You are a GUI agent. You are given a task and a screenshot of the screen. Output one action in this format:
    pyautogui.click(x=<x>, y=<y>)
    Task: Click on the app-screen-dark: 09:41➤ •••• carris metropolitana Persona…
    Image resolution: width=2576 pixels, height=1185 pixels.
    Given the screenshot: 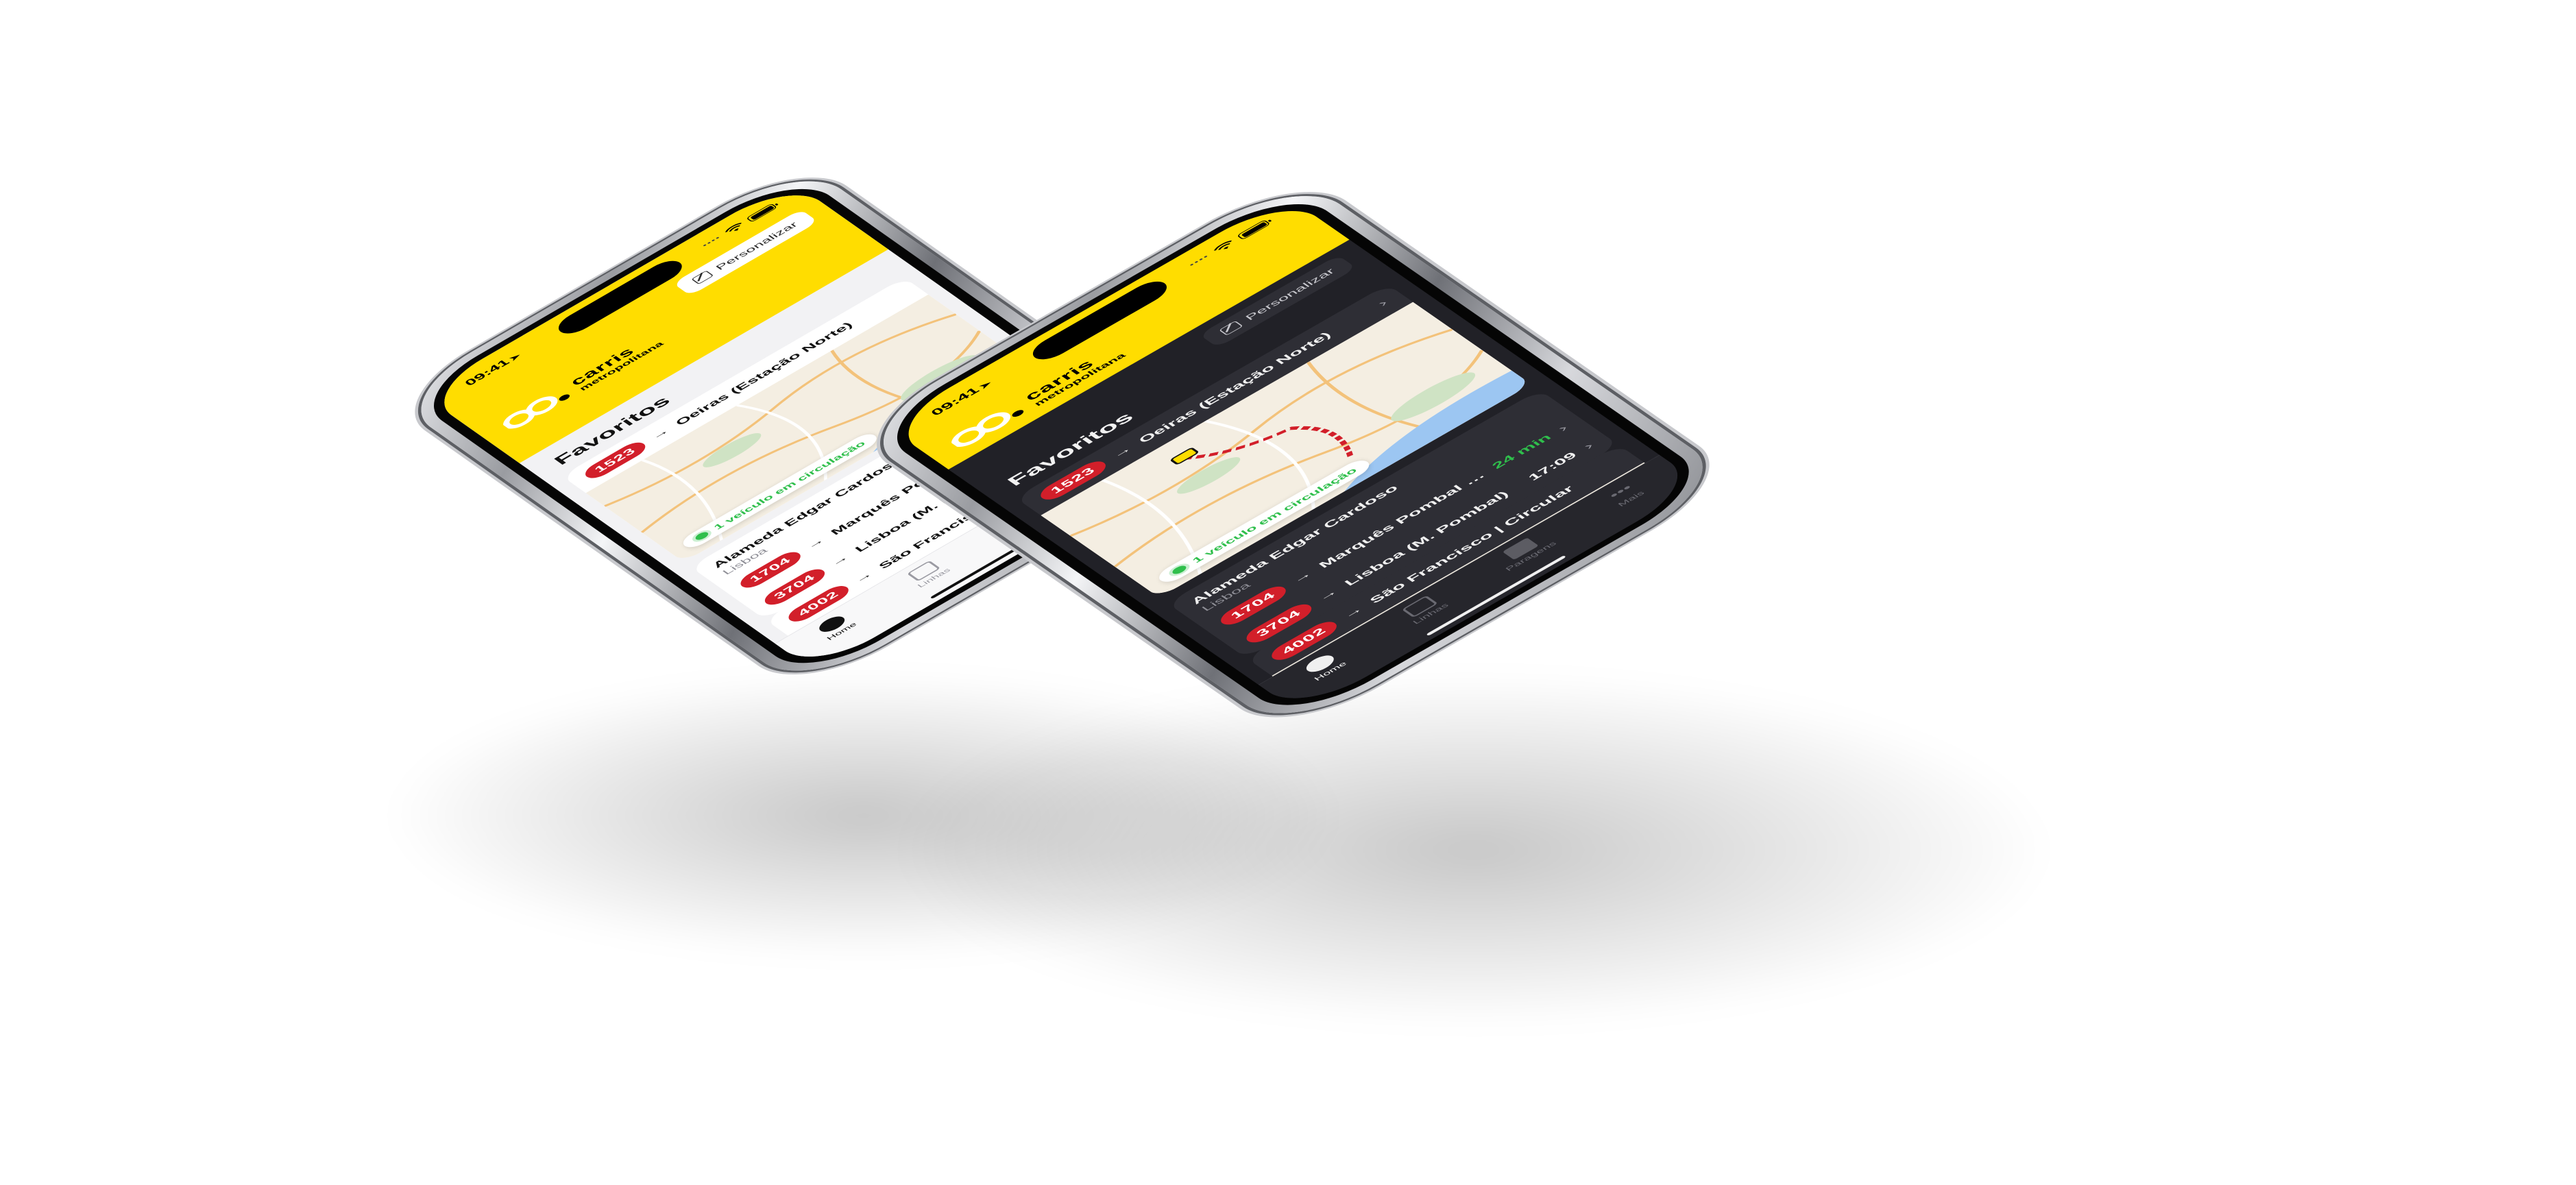 What is the action you would take?
    pyautogui.click(x=1293, y=455)
    